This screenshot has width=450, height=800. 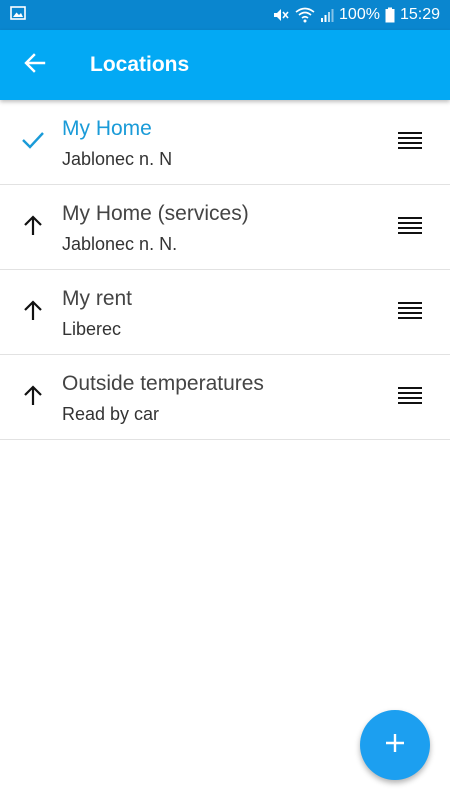 I want to click on gallery-icon, so click(x=18, y=15).